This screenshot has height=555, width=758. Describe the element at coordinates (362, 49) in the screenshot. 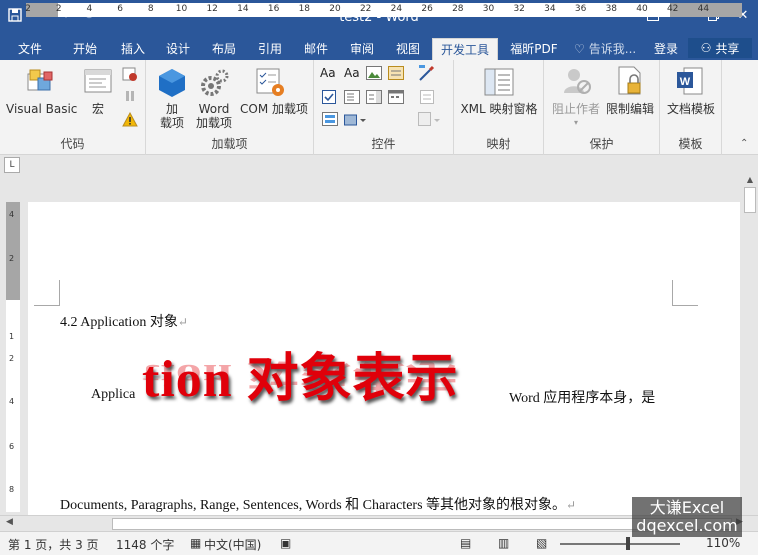

I see `tab-review: 审阅` at that location.